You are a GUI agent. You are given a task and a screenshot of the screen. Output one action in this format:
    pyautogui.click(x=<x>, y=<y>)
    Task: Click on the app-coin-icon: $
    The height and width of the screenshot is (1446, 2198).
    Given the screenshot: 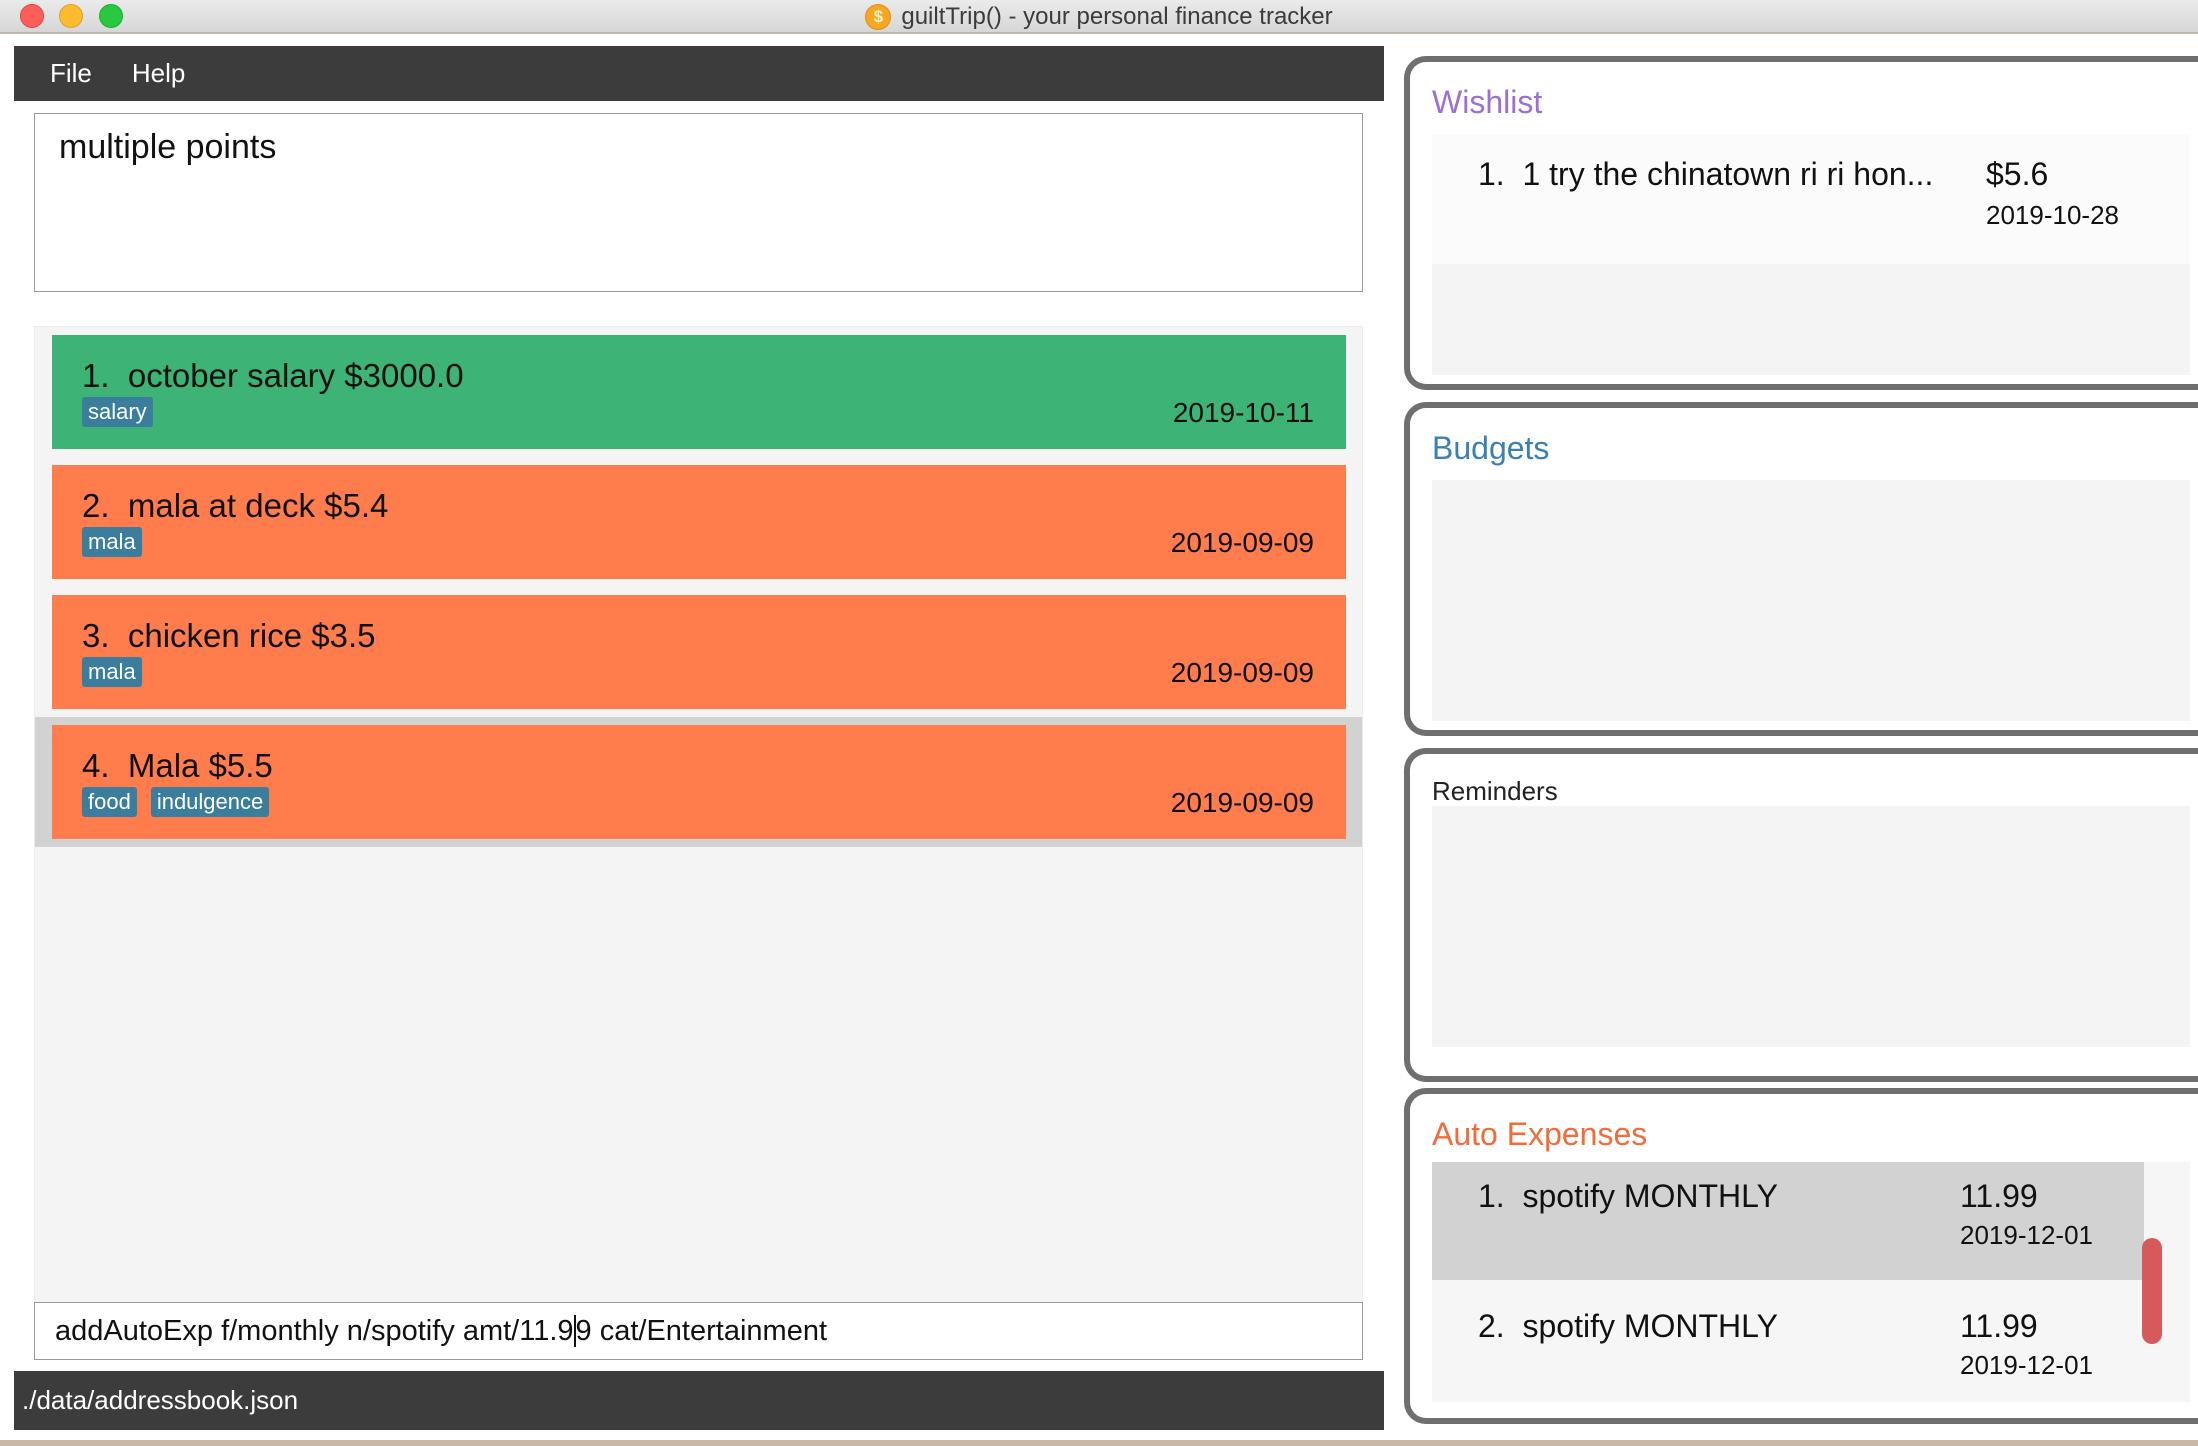 What is the action you would take?
    pyautogui.click(x=878, y=16)
    